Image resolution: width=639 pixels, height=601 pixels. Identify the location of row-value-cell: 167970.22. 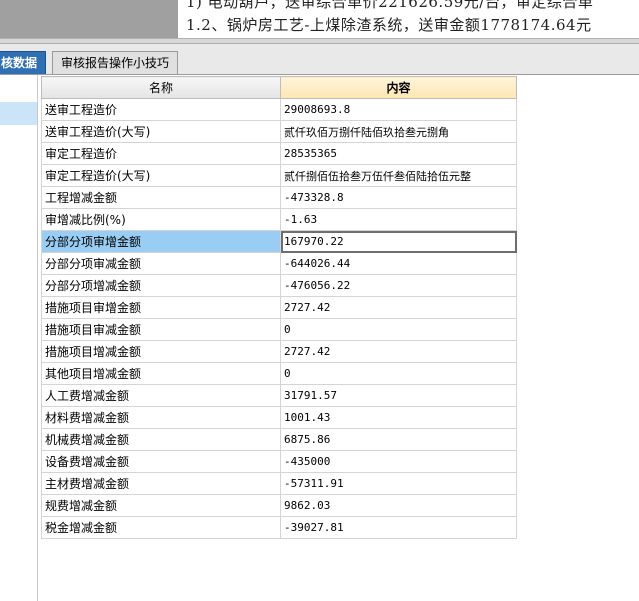
(398, 241).